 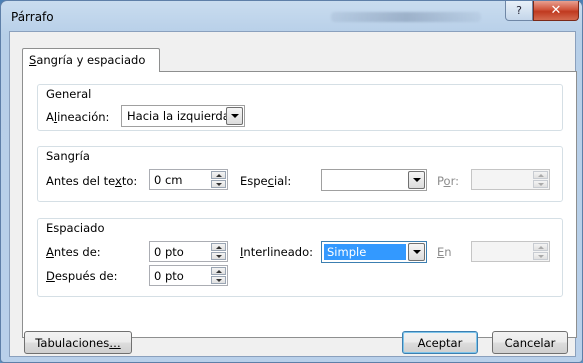 What do you see at coordinates (406, 17) in the screenshot?
I see `background-title-blur` at bounding box center [406, 17].